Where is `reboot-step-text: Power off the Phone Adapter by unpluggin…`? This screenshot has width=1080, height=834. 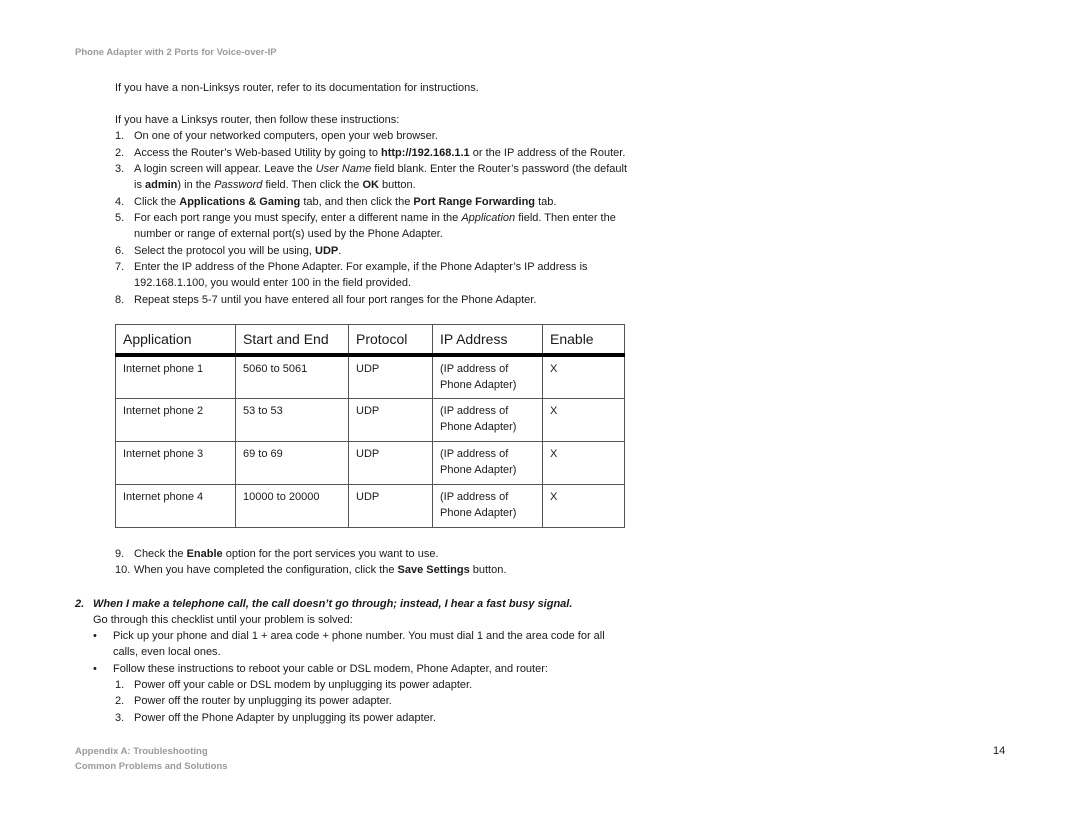 reboot-step-text: Power off the Phone Adapter by unpluggin… is located at coordinates (285, 718).